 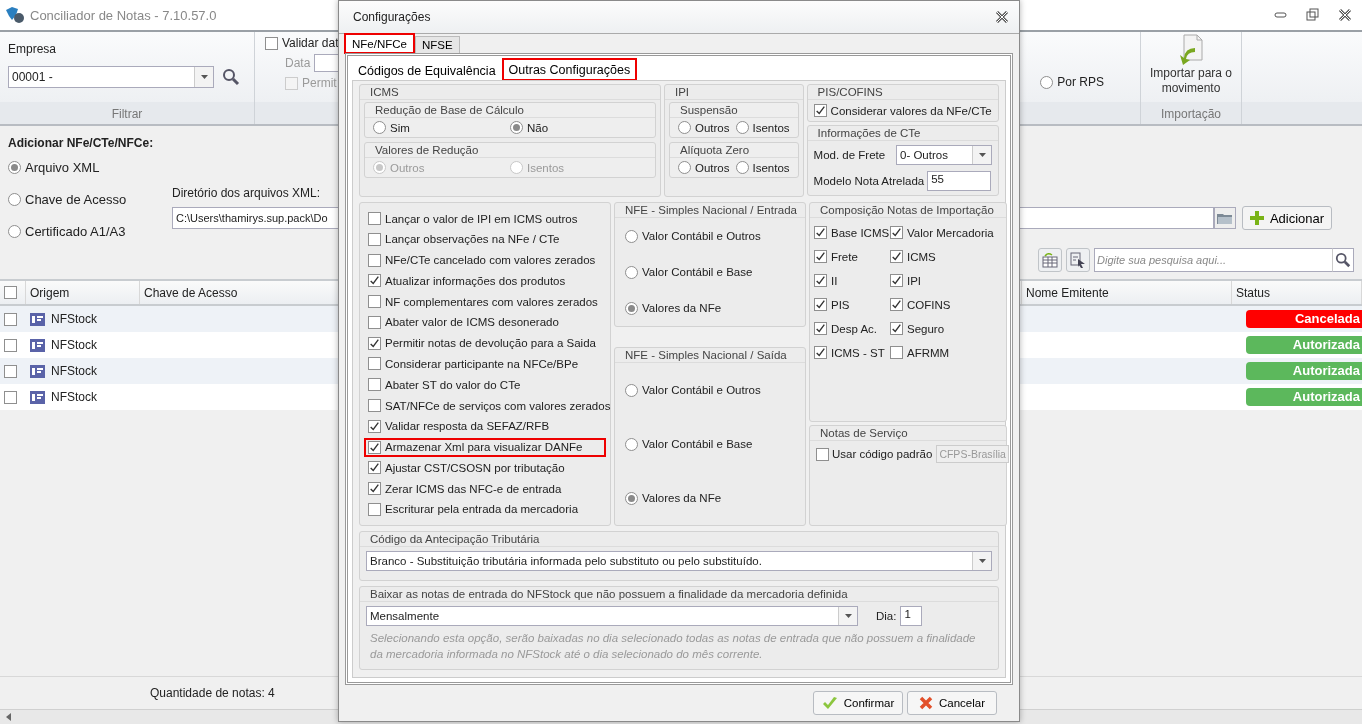 I want to click on company-dropdown: 00001 -, so click(x=111, y=77).